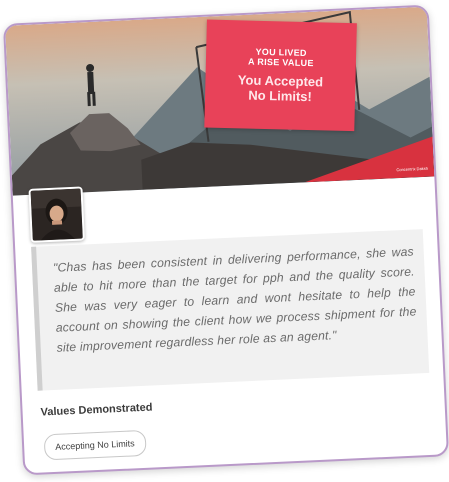 The height and width of the screenshot is (482, 449). Describe the element at coordinates (96, 410) in the screenshot. I see `values-demonstrated-heading: Values Demonstrated` at that location.